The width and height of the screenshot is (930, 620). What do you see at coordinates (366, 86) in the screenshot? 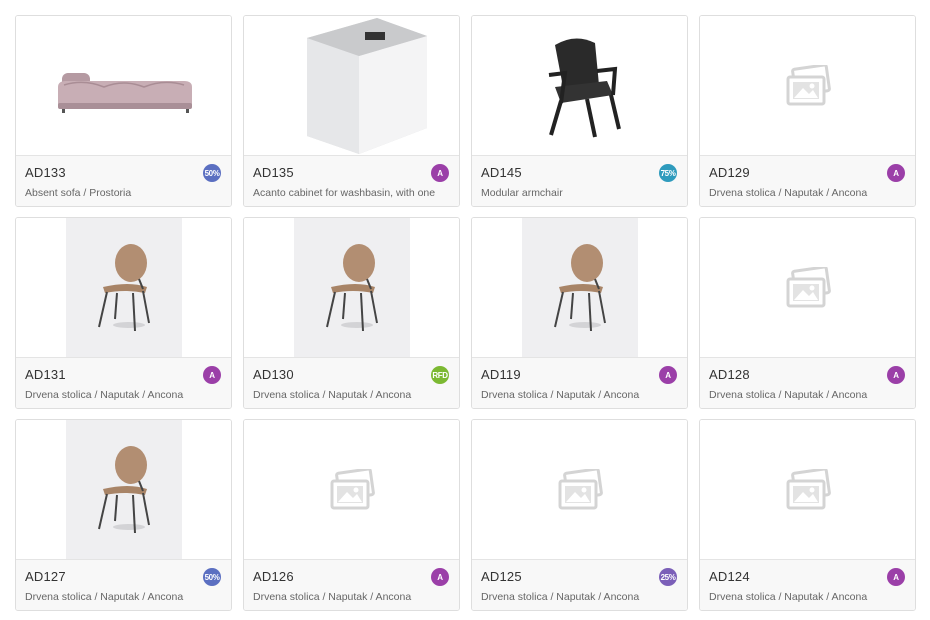
I see `cabinet-image` at bounding box center [366, 86].